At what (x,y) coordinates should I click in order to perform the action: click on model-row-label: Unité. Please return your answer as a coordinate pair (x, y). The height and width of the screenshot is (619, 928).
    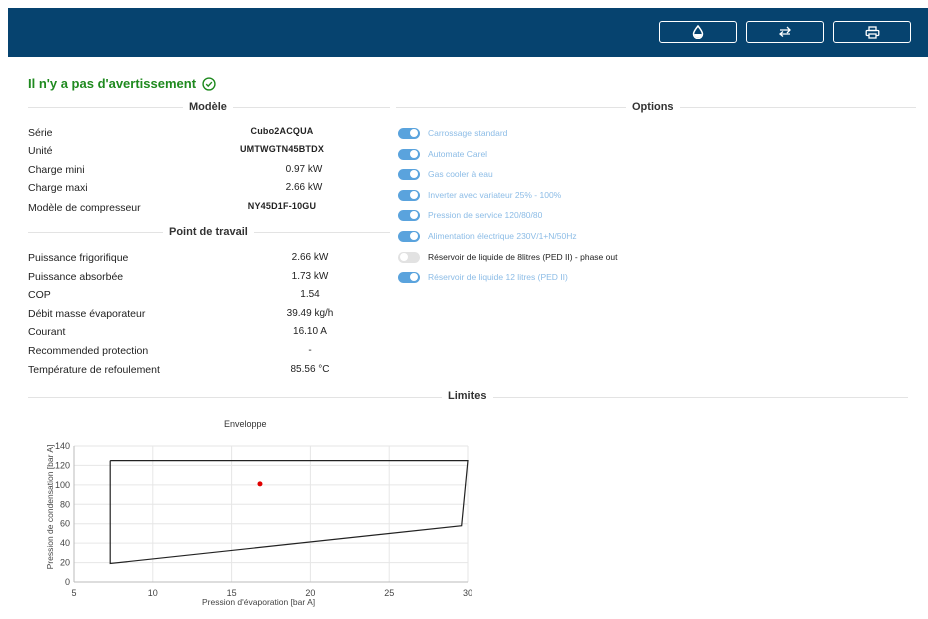
    Looking at the image, I should click on (40, 151).